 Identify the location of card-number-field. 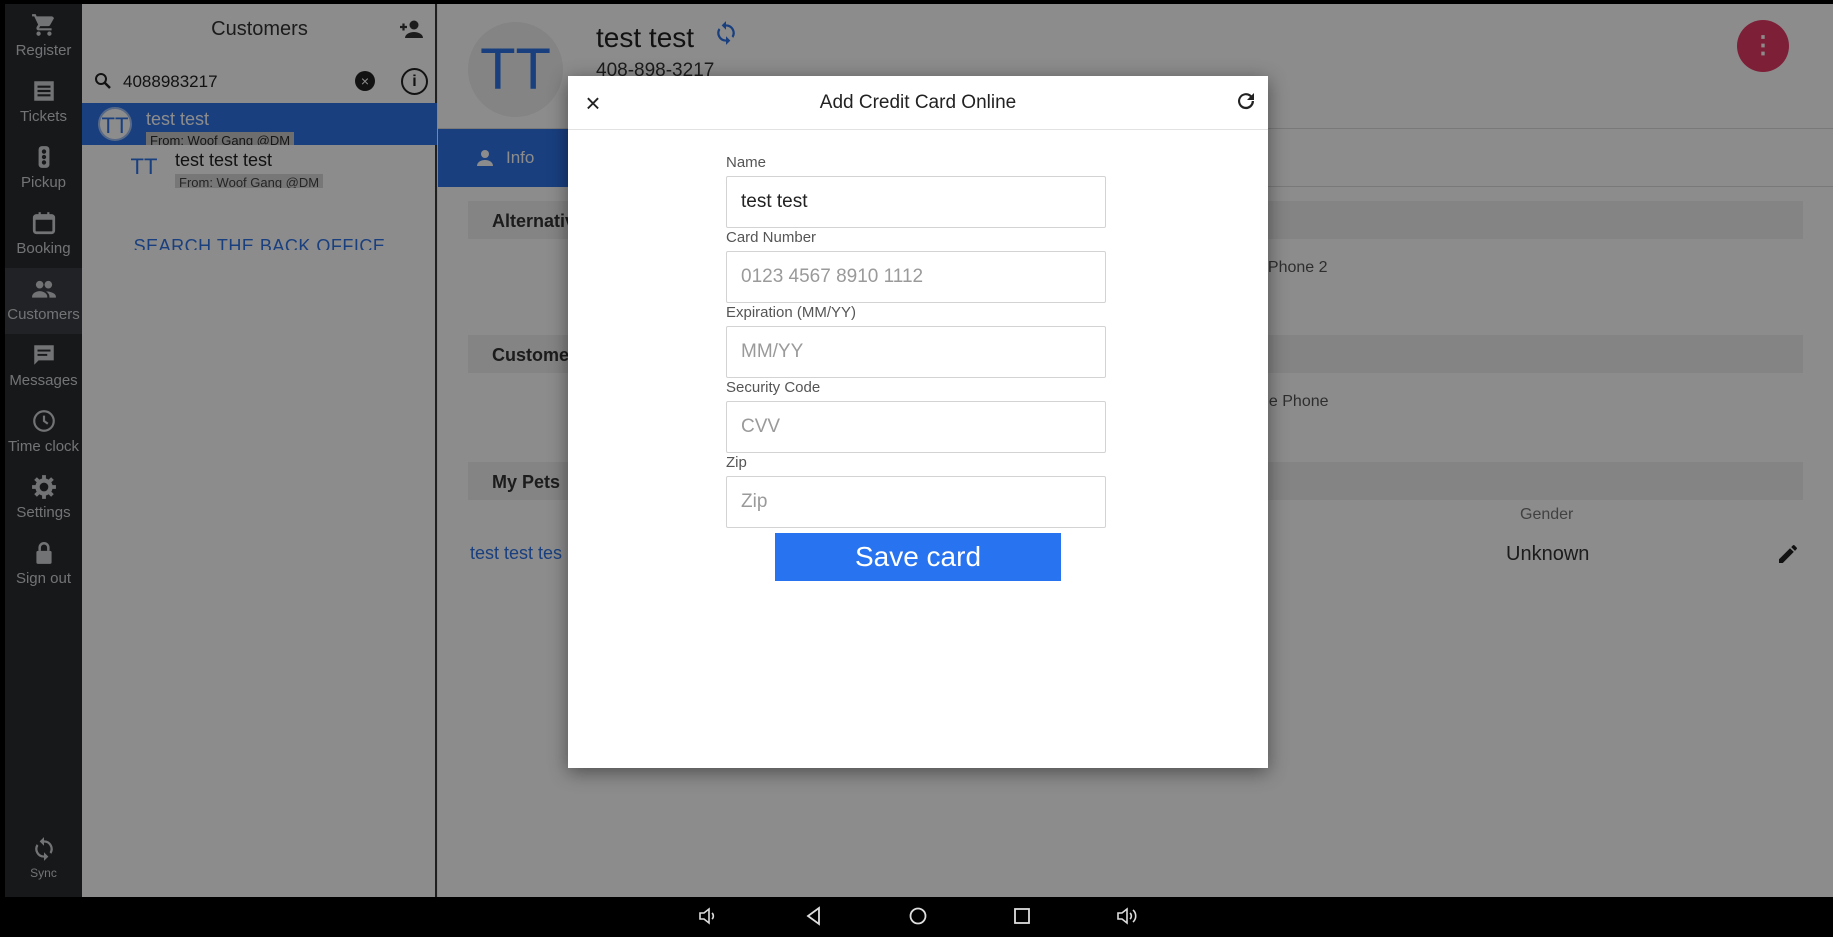
(916, 277).